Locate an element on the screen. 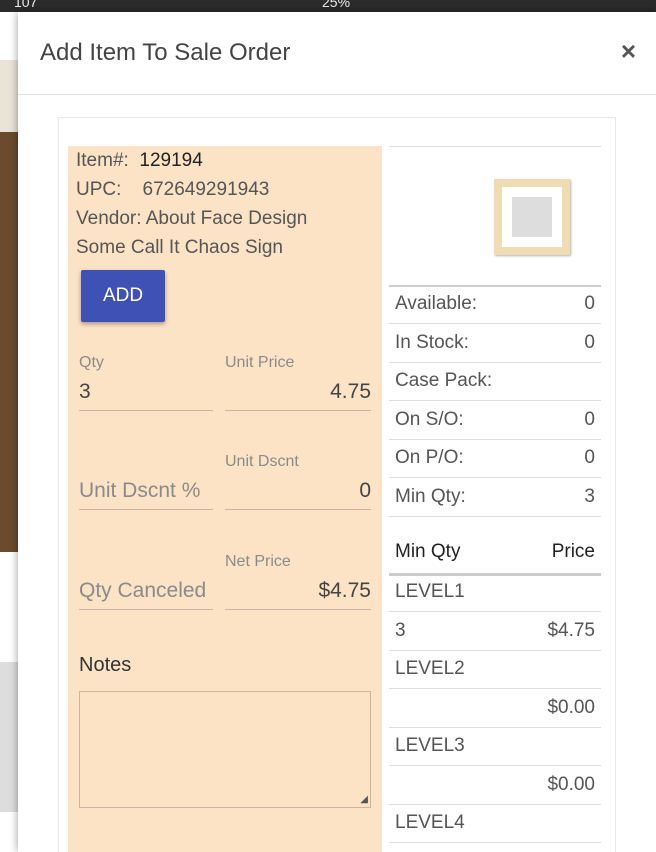 This screenshot has height=852, width=656. stat-row: On S/O: 0 is located at coordinates (495, 420).